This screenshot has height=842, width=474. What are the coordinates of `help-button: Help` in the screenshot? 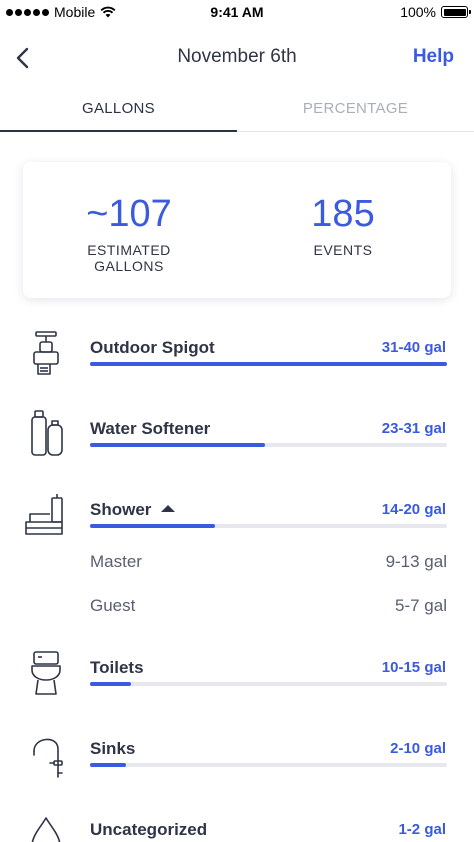 It's located at (433, 57).